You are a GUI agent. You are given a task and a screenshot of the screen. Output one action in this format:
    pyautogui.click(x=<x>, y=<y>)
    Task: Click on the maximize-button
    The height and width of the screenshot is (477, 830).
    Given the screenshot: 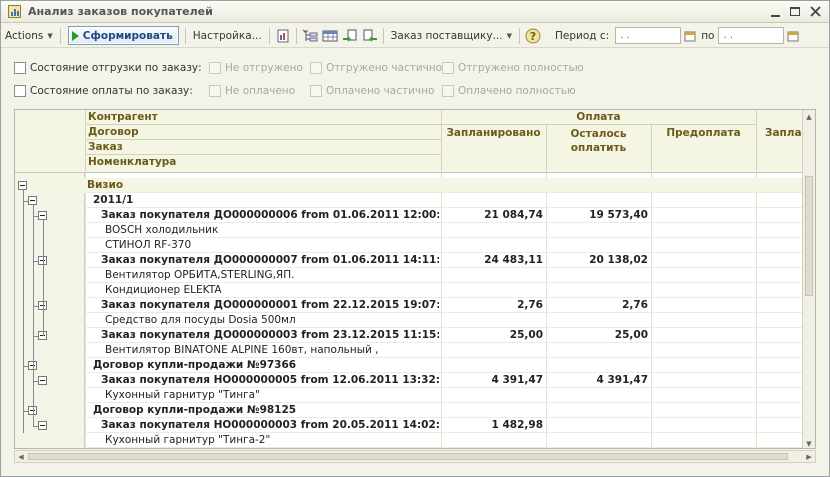 What is the action you would take?
    pyautogui.click(x=795, y=11)
    